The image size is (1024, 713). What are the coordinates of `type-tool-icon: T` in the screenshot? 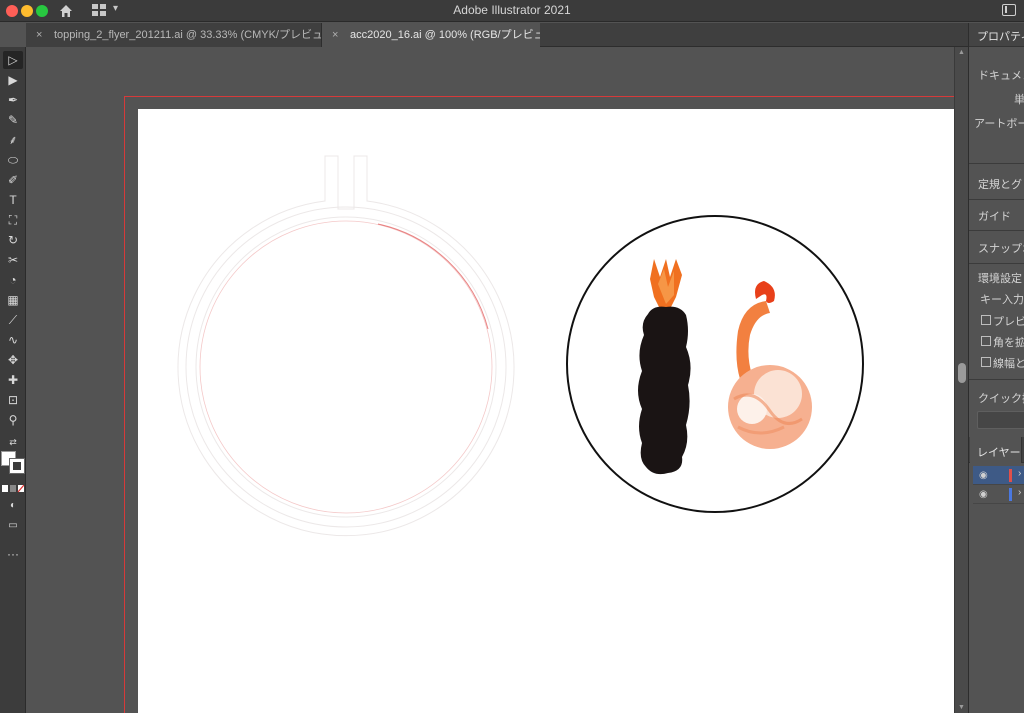 It's located at (13, 200).